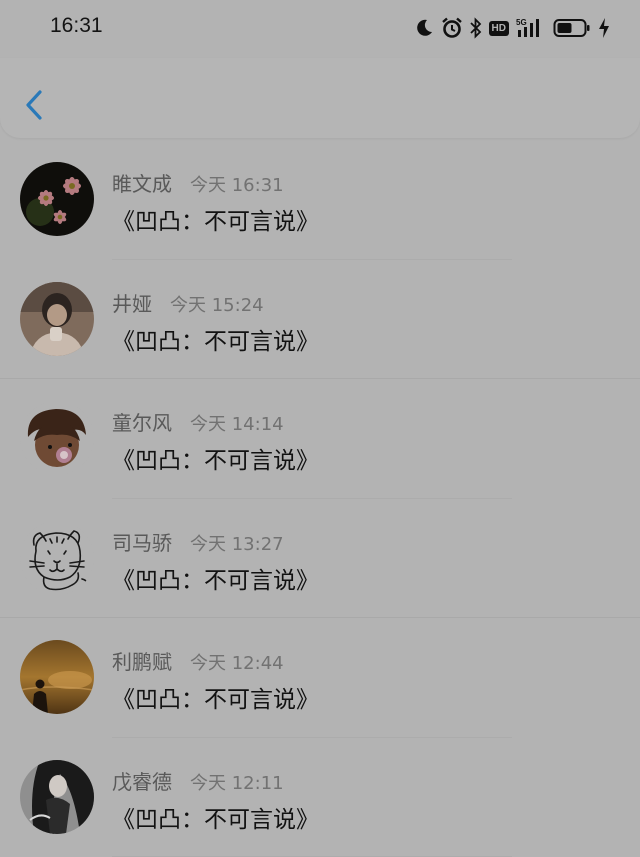 The height and width of the screenshot is (857, 640). I want to click on dark-art-avatar-image, so click(57, 797).